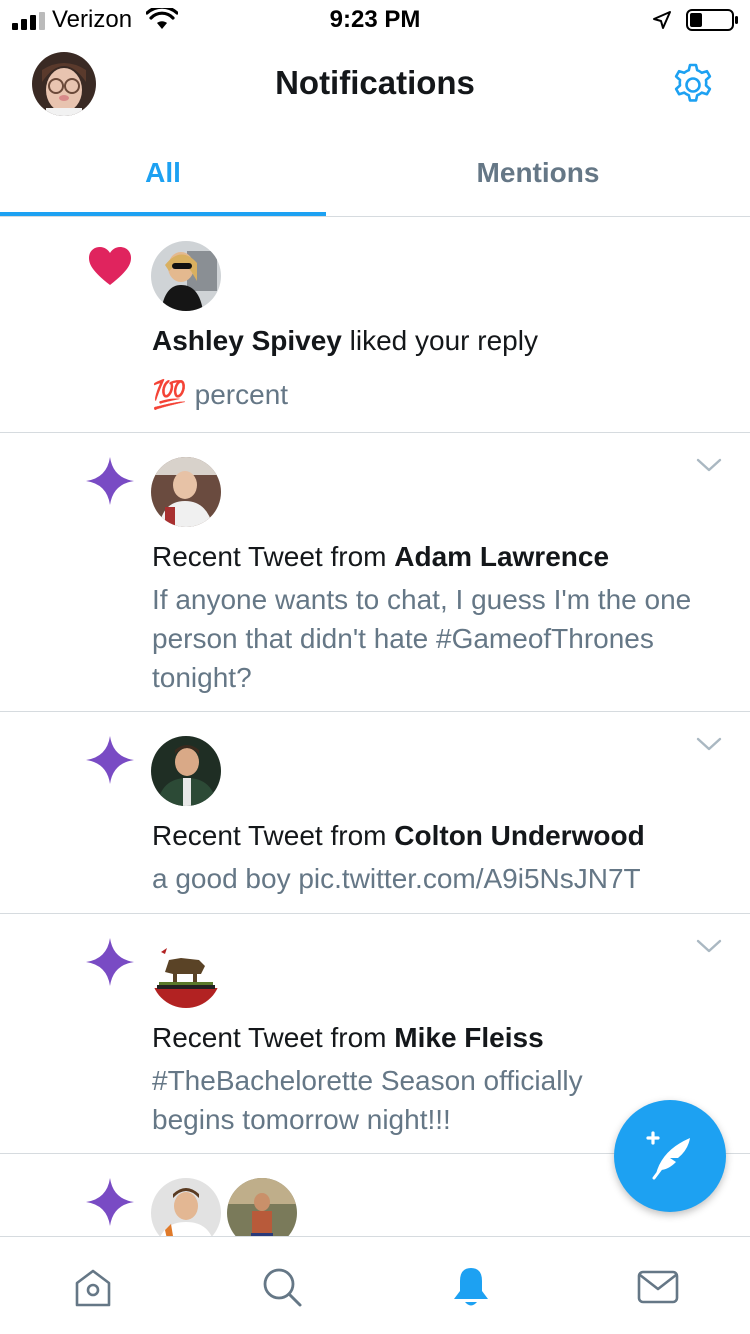 The image size is (750, 1334). I want to click on tab-all: All, so click(163, 174).